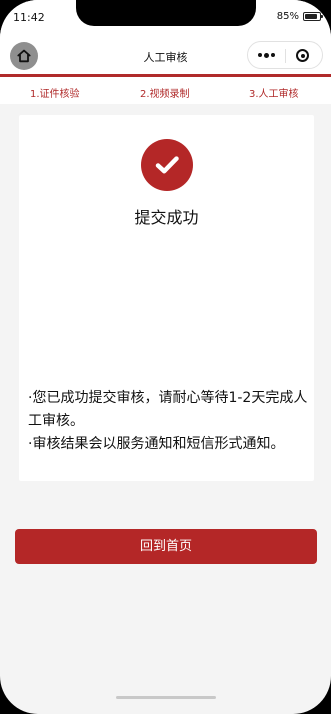 This screenshot has width=331, height=714. I want to click on mini-program-capsule, so click(285, 55).